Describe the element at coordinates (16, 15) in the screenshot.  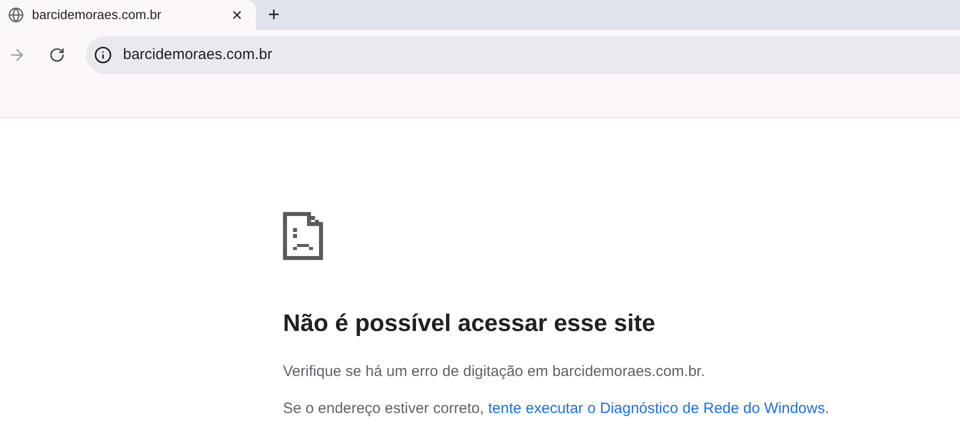
I see `globe-icon` at that location.